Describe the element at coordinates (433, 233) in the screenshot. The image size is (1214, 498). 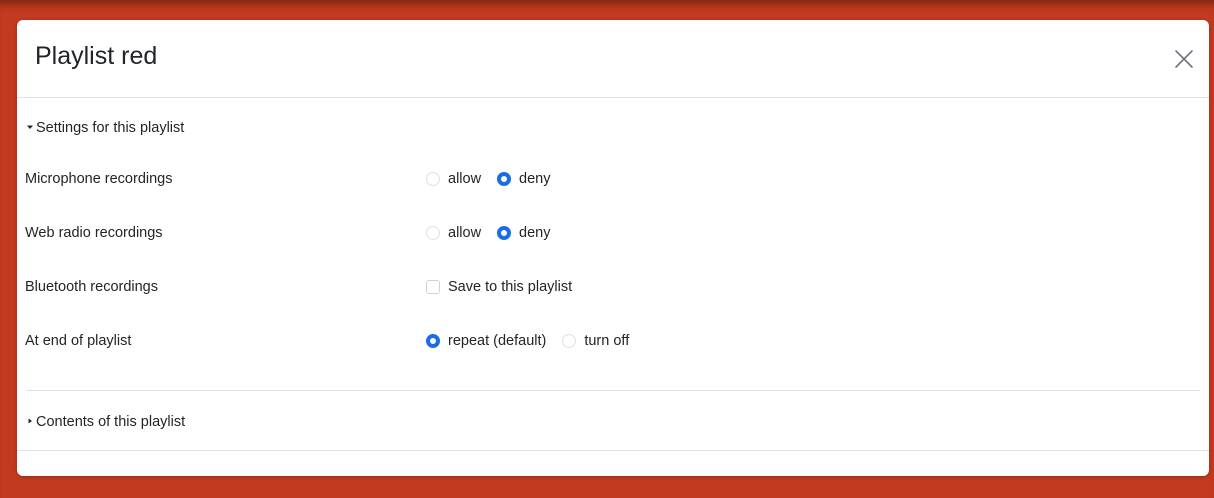
I see `web-radio-allow-radio` at that location.